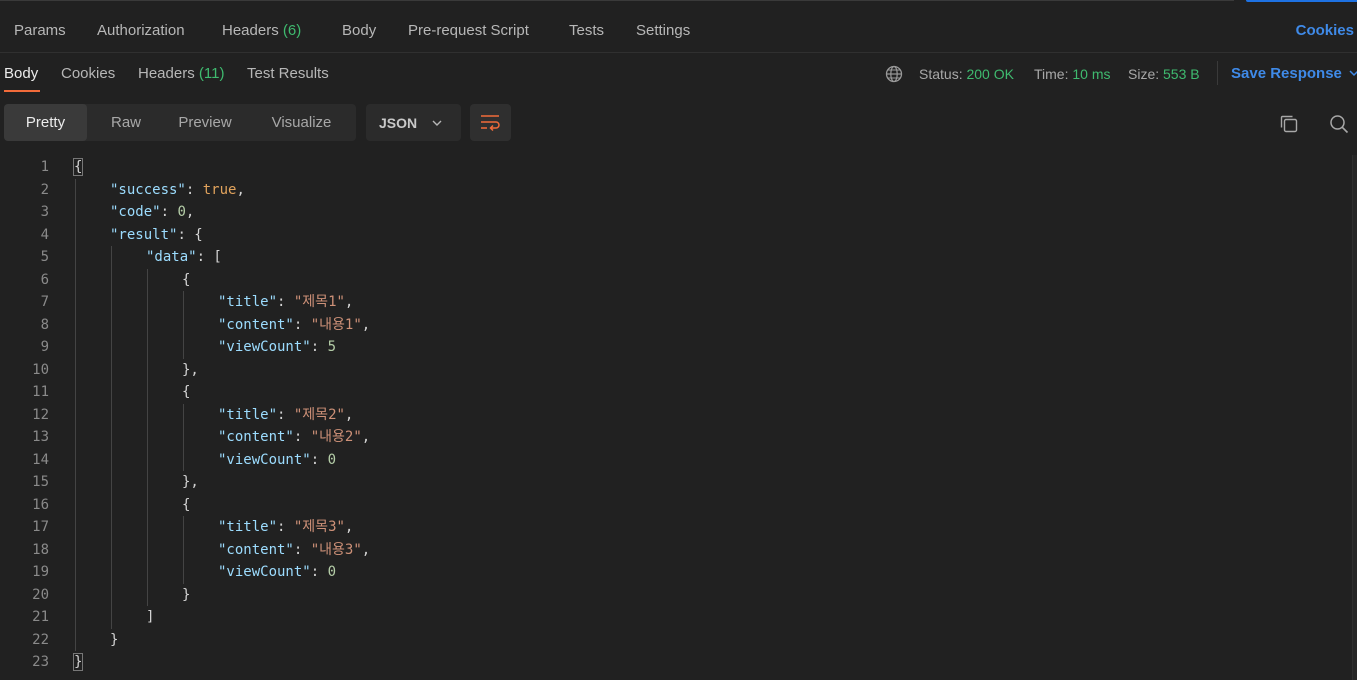 Image resolution: width=1357 pixels, height=680 pixels. I want to click on line-number: 23, so click(40, 662).